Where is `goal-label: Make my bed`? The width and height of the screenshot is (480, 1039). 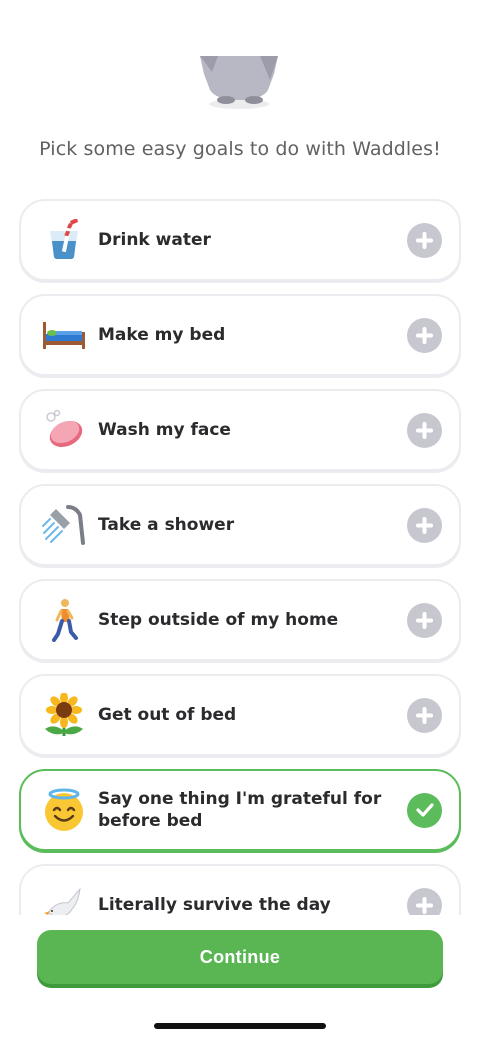
goal-label: Make my bed is located at coordinates (162, 335).